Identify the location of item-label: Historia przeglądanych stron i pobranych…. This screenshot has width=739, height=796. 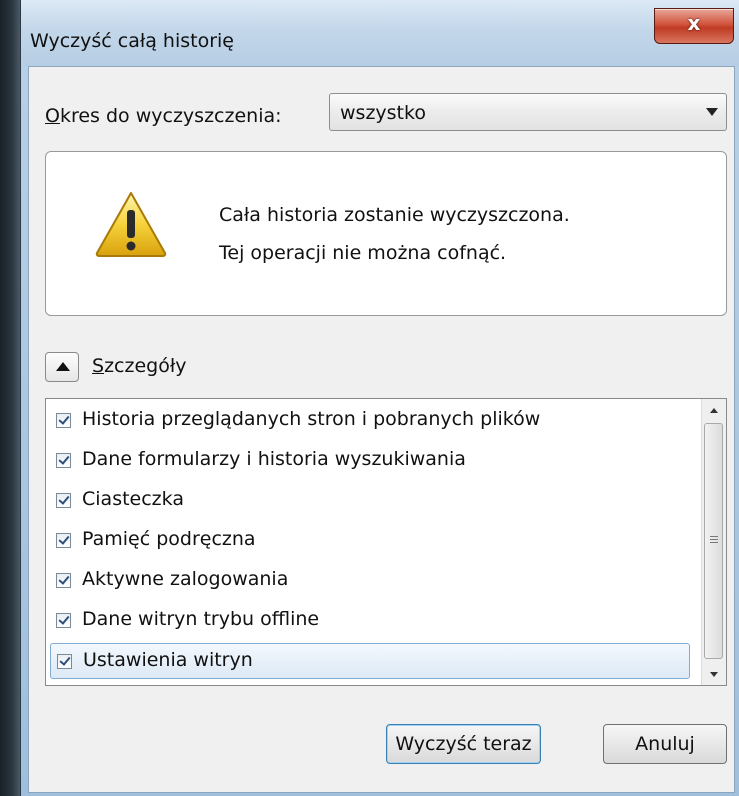
(311, 419).